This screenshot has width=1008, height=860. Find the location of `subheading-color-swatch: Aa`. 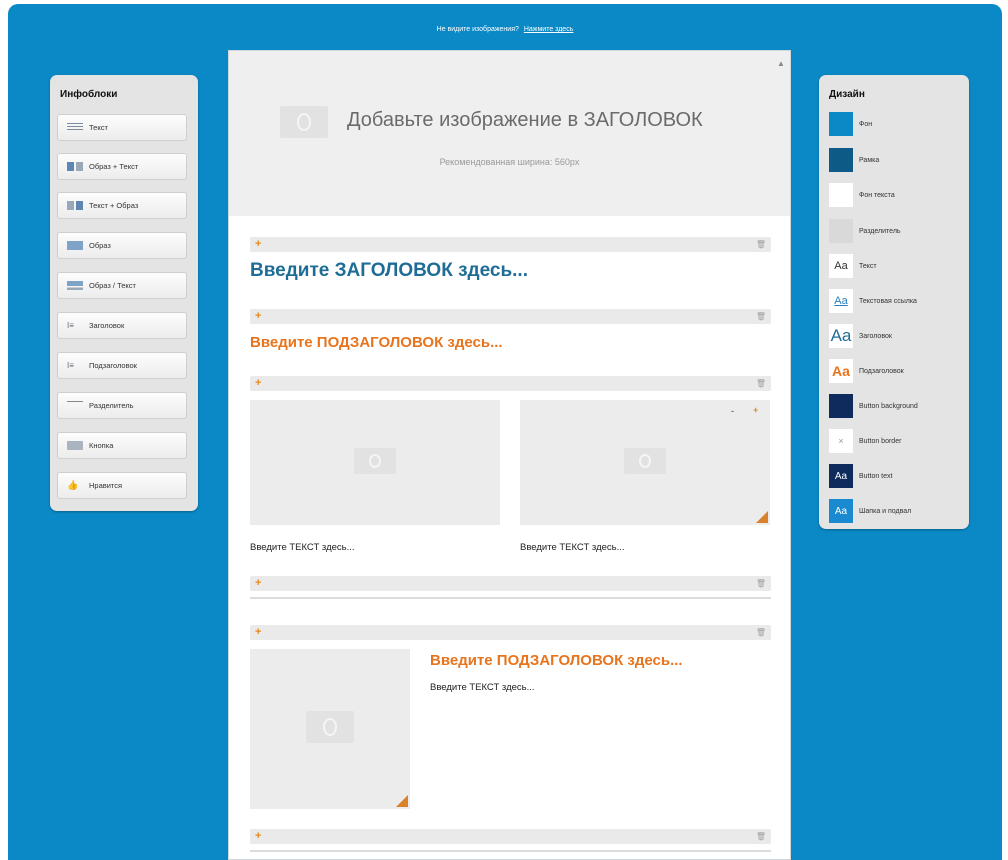

subheading-color-swatch: Aa is located at coordinates (841, 371).